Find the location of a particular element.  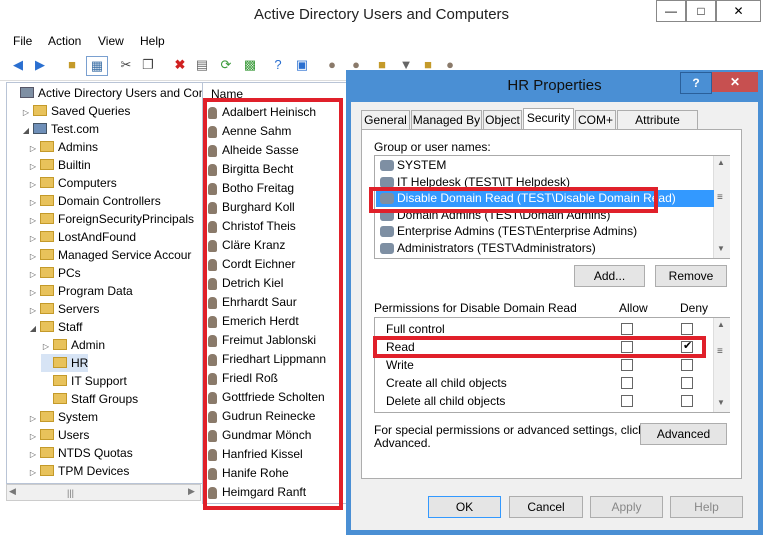

tree-item-label: Active Directory Users and Com is located at coordinates (123, 93).